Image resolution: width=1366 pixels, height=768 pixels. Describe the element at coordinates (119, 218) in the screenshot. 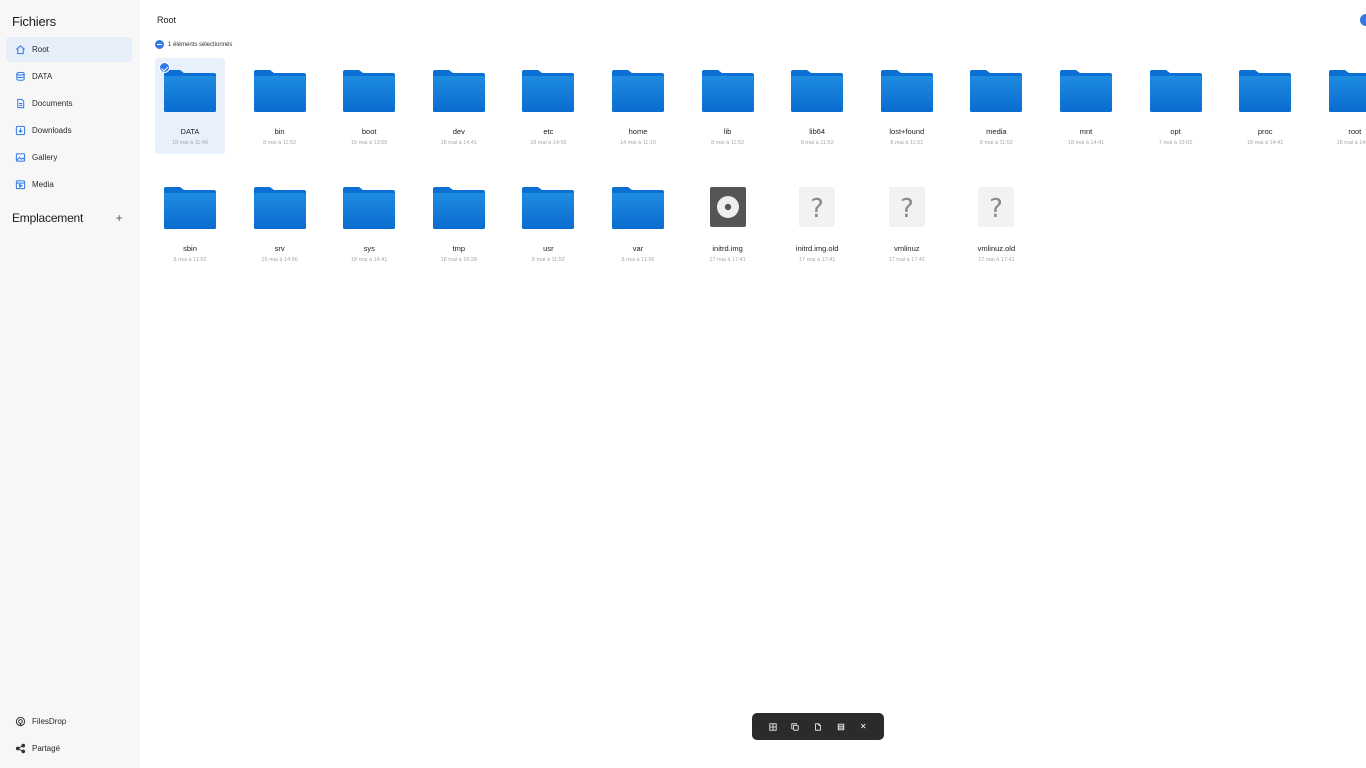

I see `add-location-button: +` at that location.